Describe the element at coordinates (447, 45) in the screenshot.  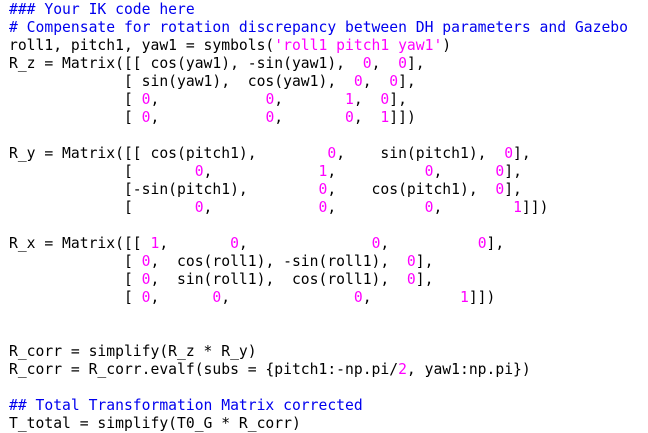
I see `code-token-plain: )` at that location.